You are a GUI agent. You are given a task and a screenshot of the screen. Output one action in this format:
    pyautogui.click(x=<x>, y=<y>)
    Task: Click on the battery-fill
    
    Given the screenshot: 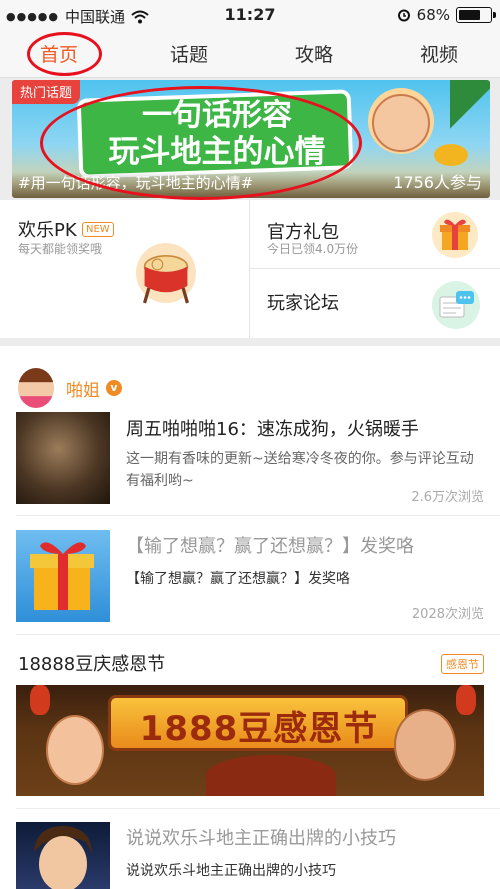 What is the action you would take?
    pyautogui.click(x=469, y=15)
    